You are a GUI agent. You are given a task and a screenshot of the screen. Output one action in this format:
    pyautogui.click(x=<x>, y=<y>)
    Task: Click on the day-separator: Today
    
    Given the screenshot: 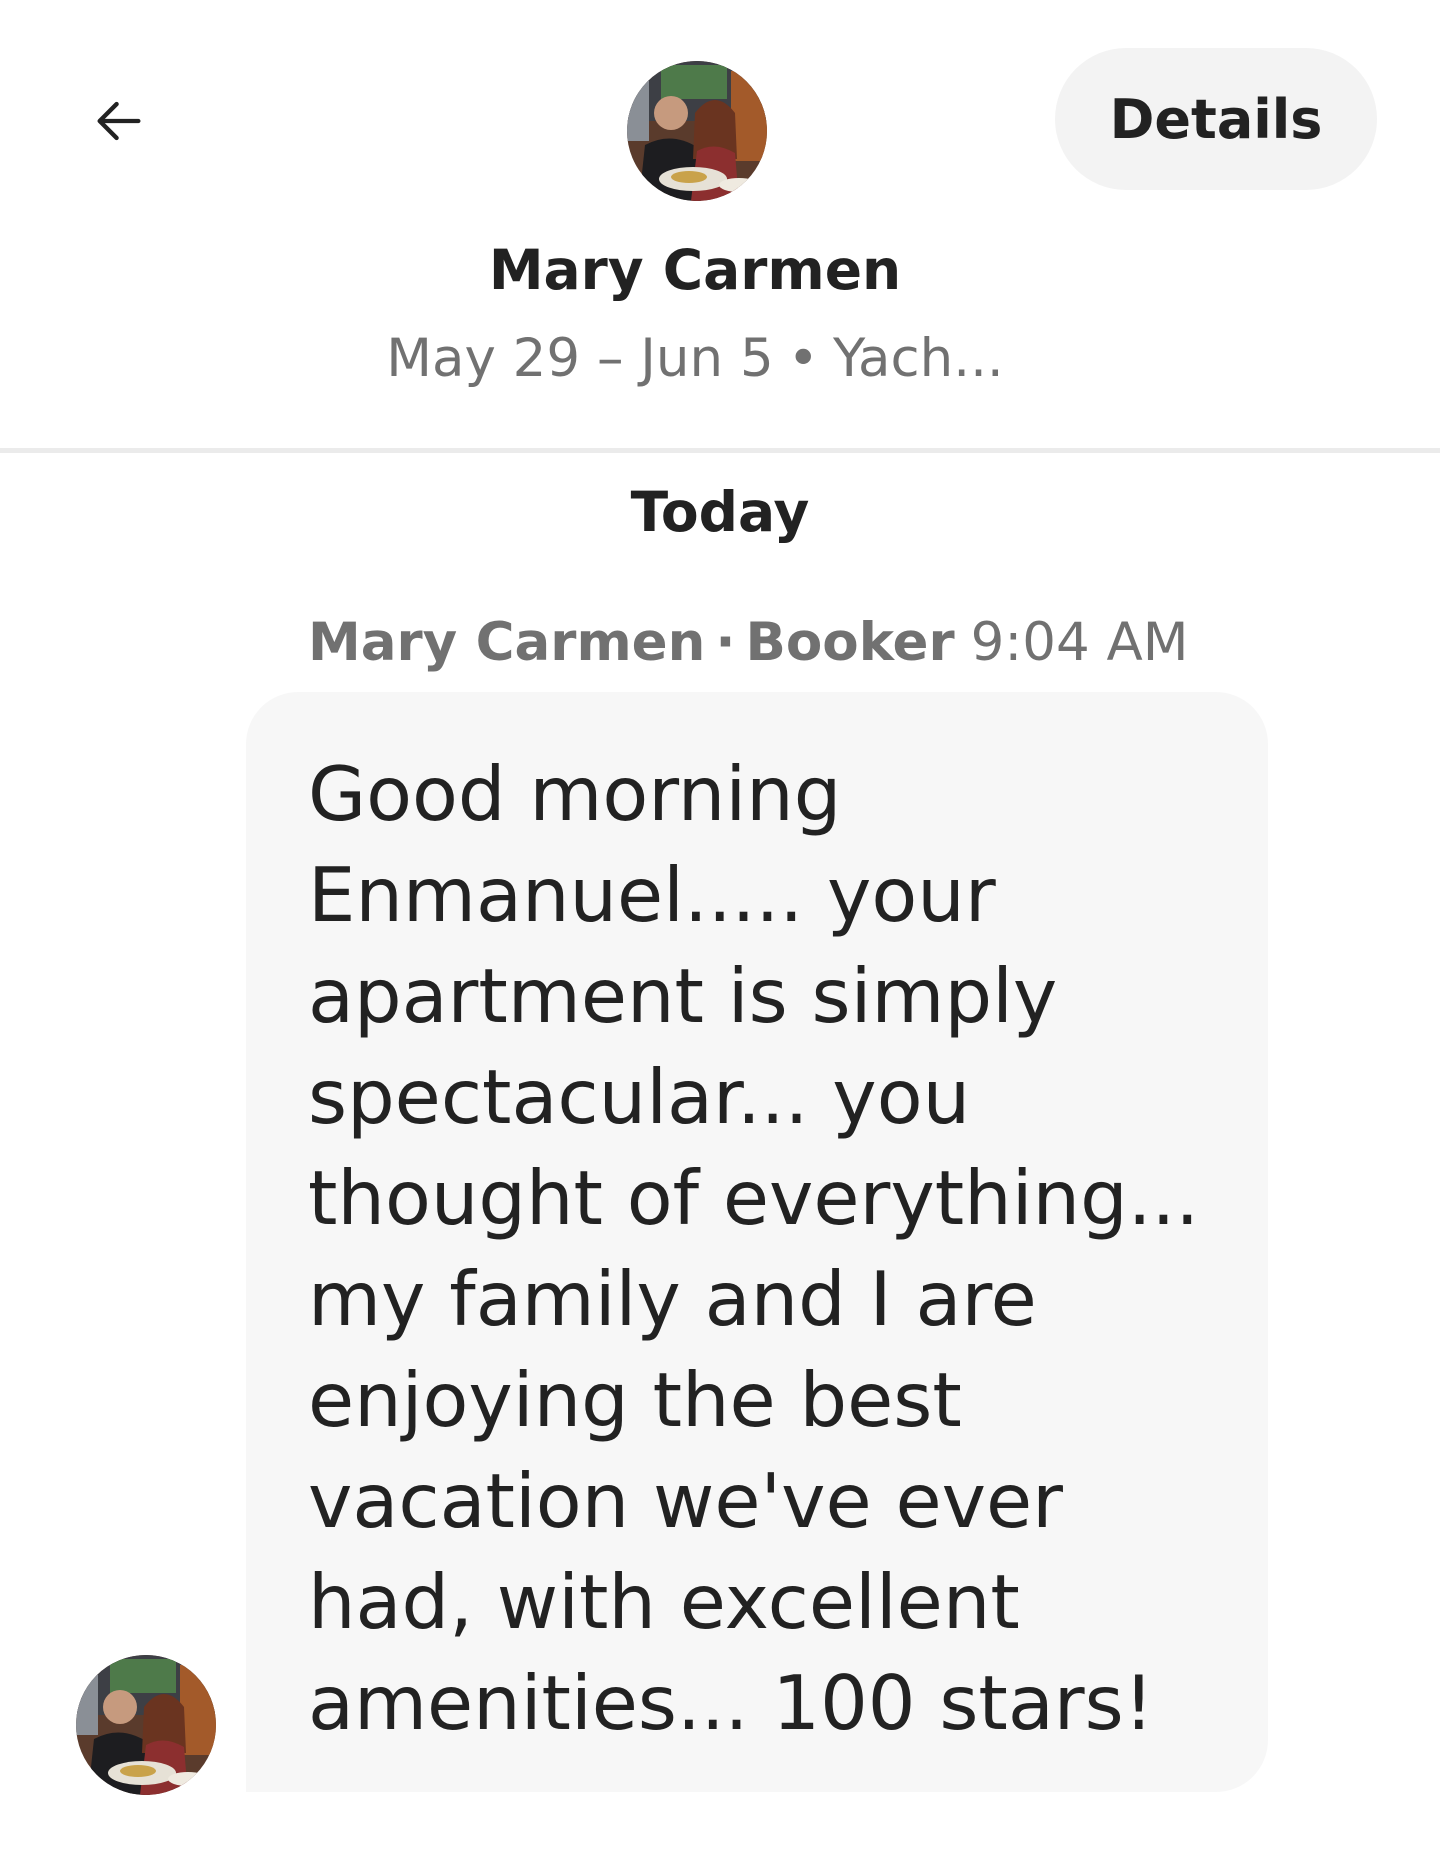 What is the action you would take?
    pyautogui.click(x=720, y=512)
    